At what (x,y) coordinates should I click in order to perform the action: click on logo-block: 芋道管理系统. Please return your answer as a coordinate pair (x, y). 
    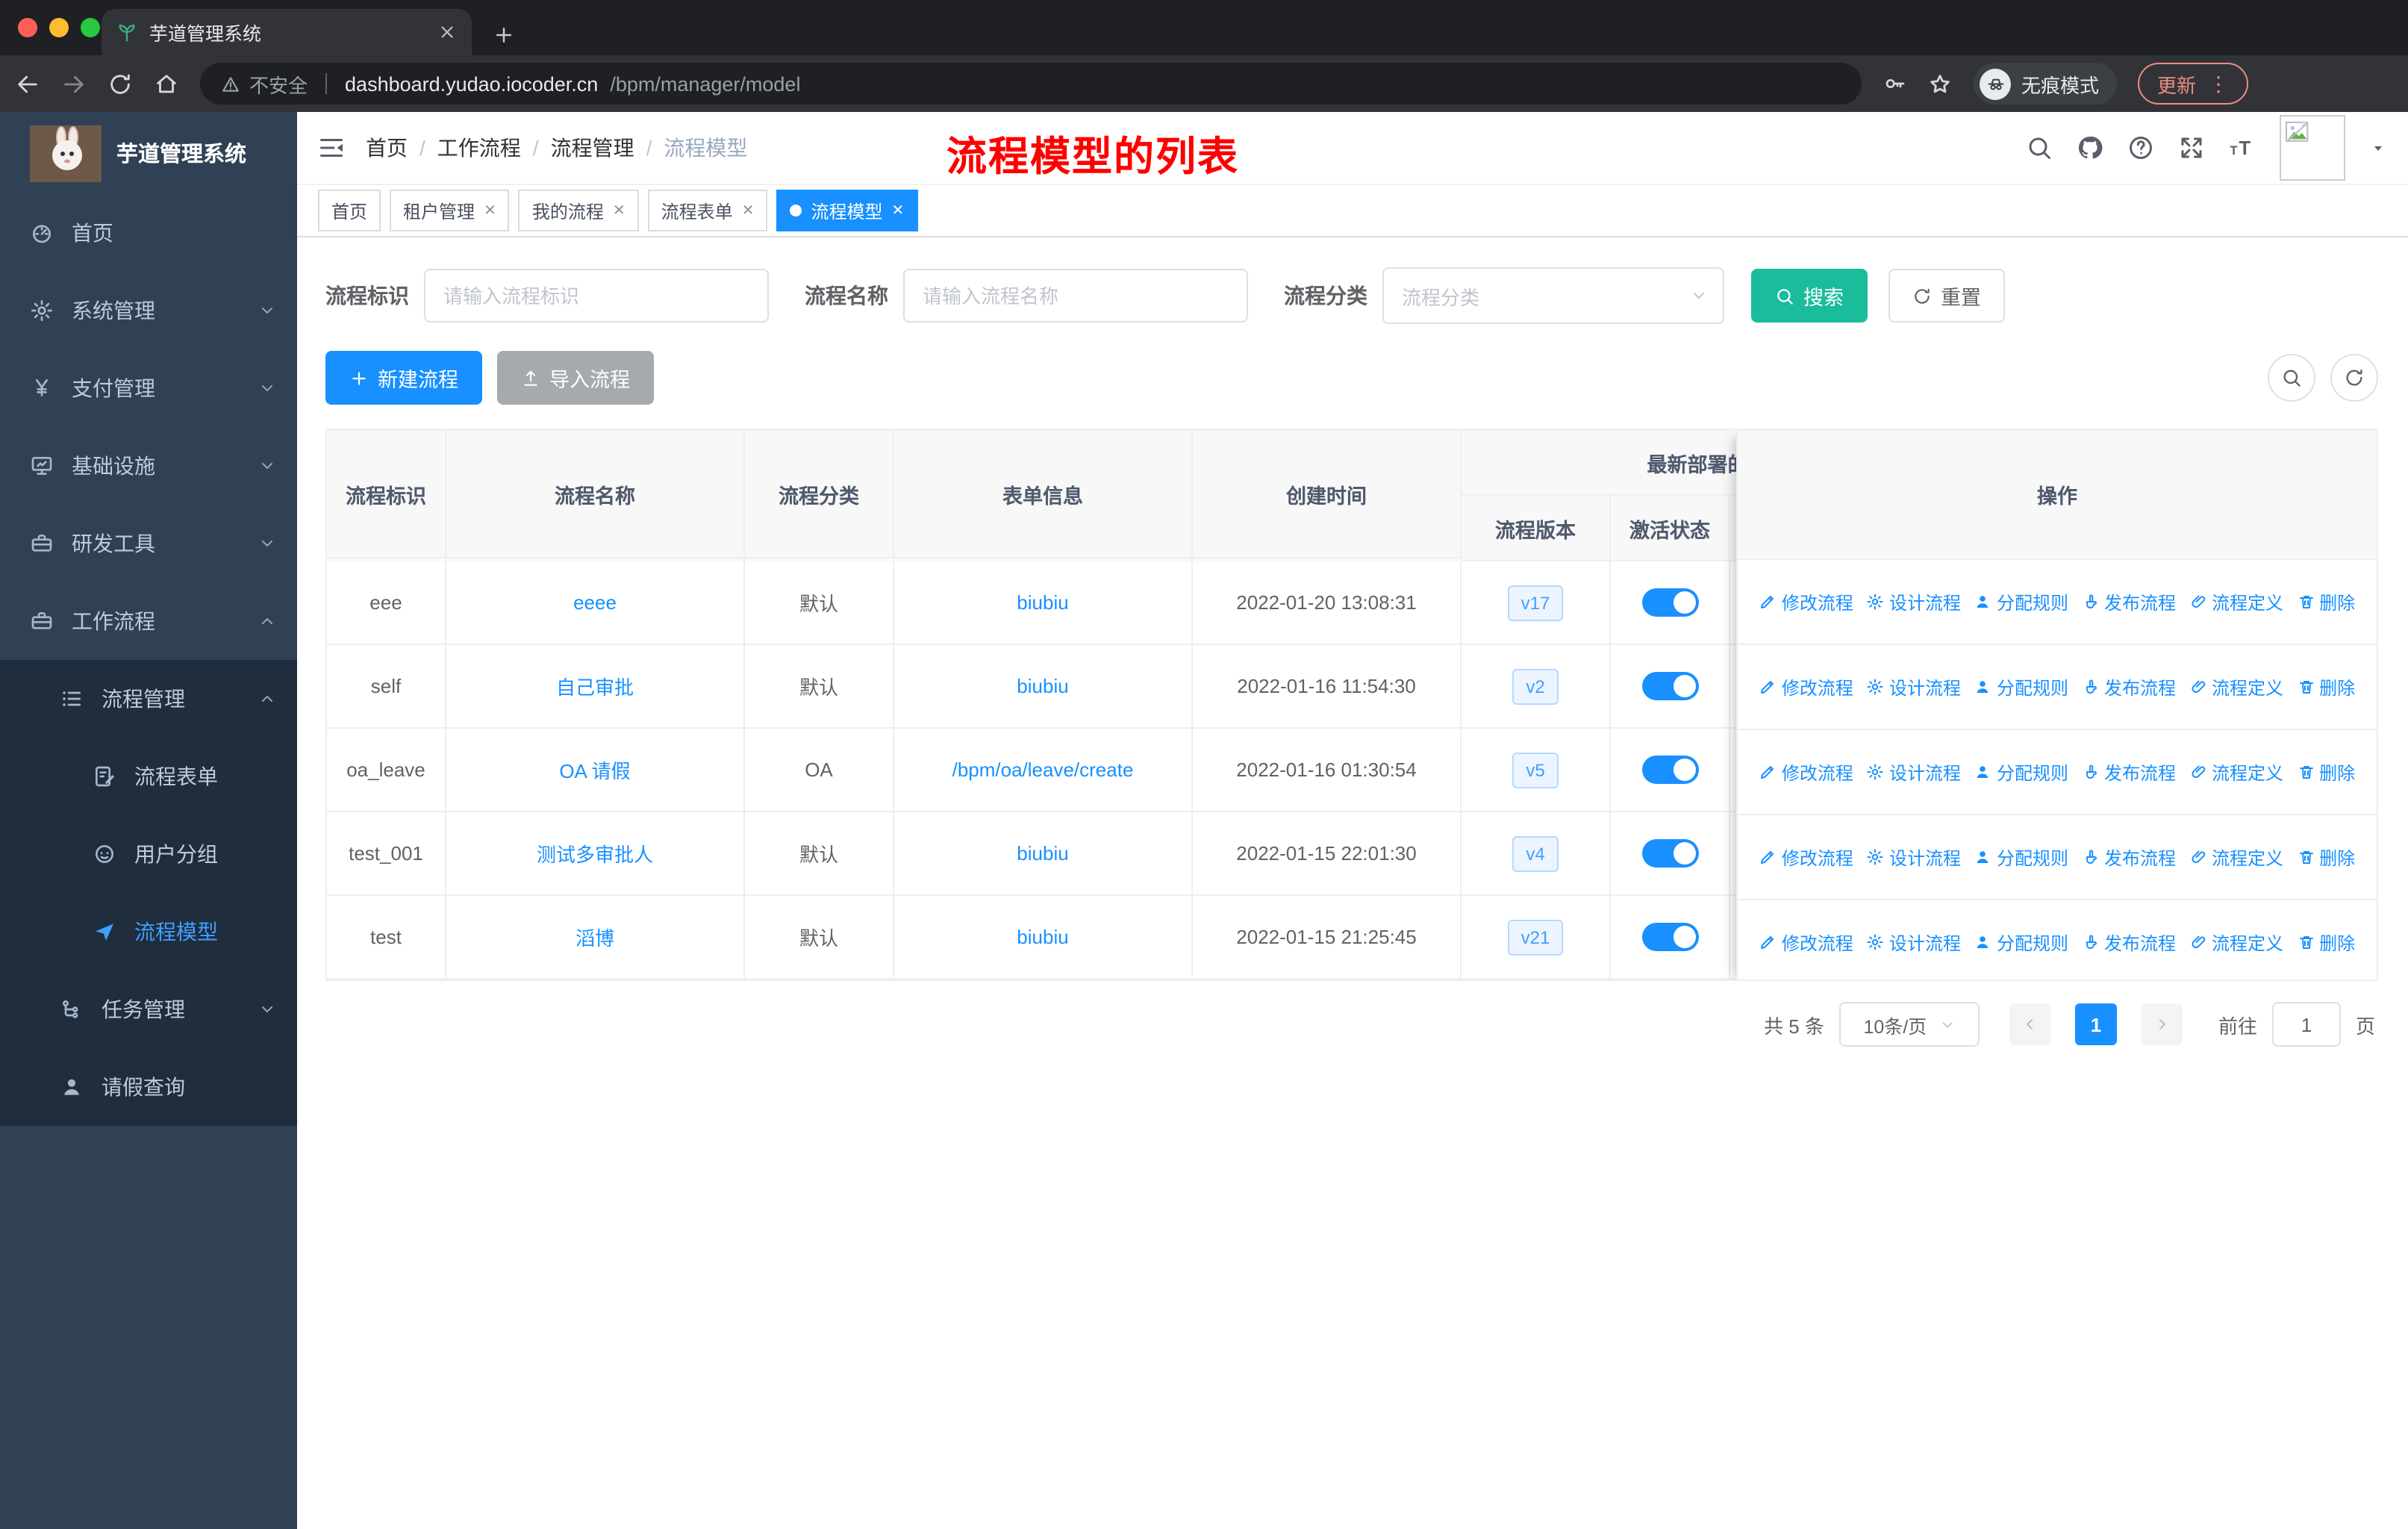
    Looking at the image, I should click on (148, 153).